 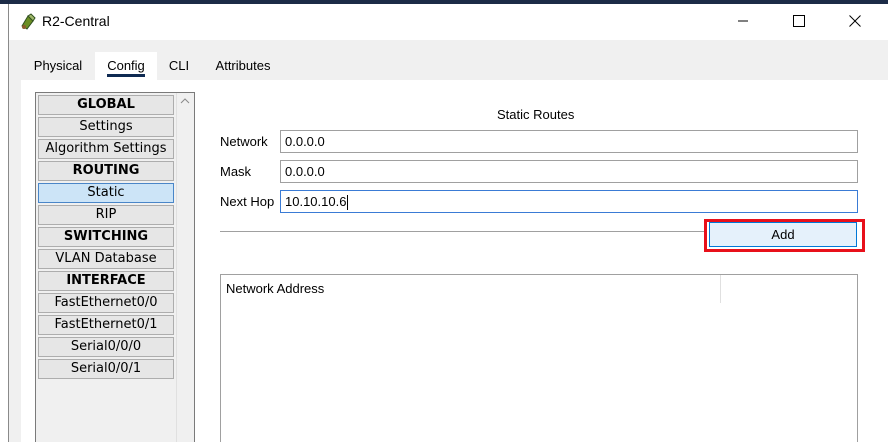 What do you see at coordinates (316, 201) in the screenshot?
I see `next-hop-value: 10.10.10.6` at bounding box center [316, 201].